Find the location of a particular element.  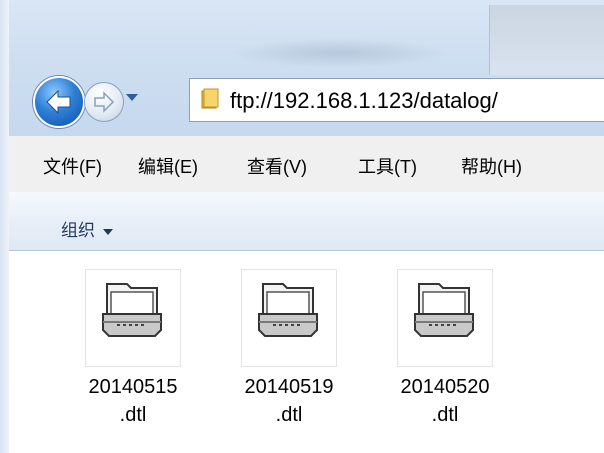

file-name-line1: 20140519 is located at coordinates (289, 387).